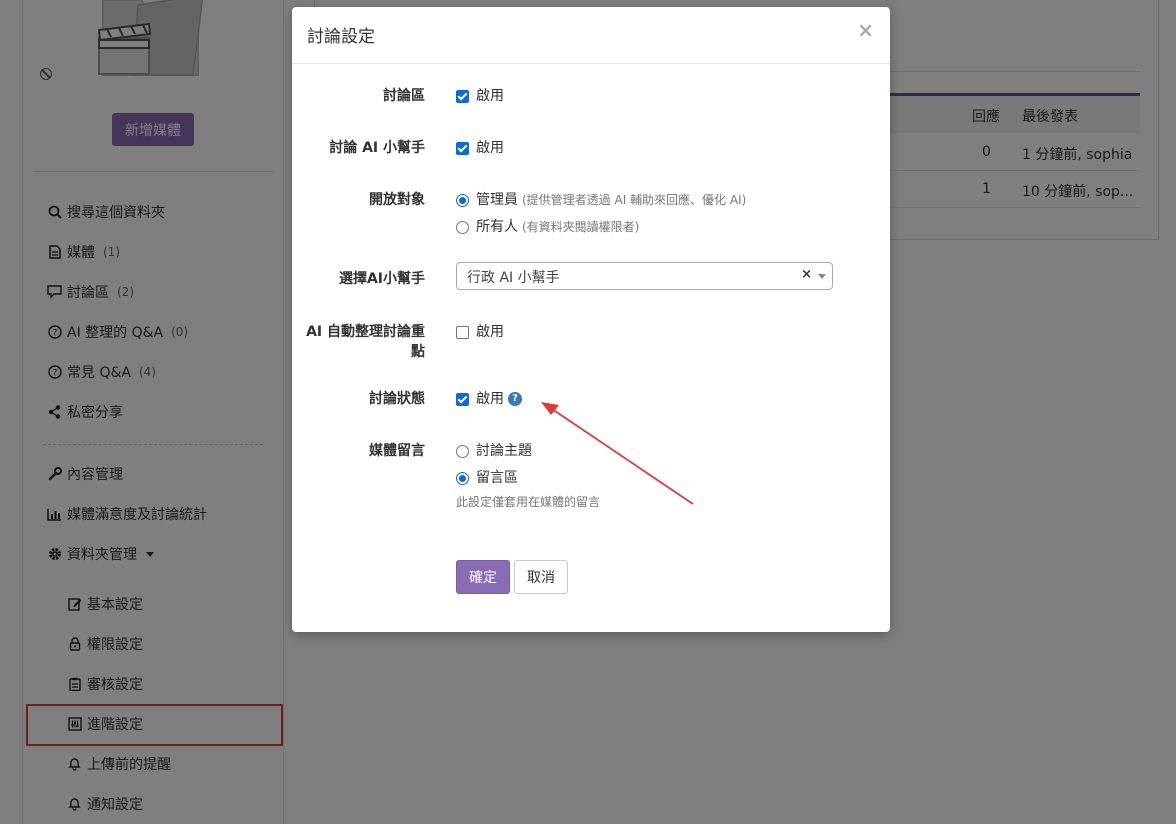 The height and width of the screenshot is (824, 1176). I want to click on radio-hint: (提供管理者透過 AI 輔助來回應、優化 AI), so click(634, 200).